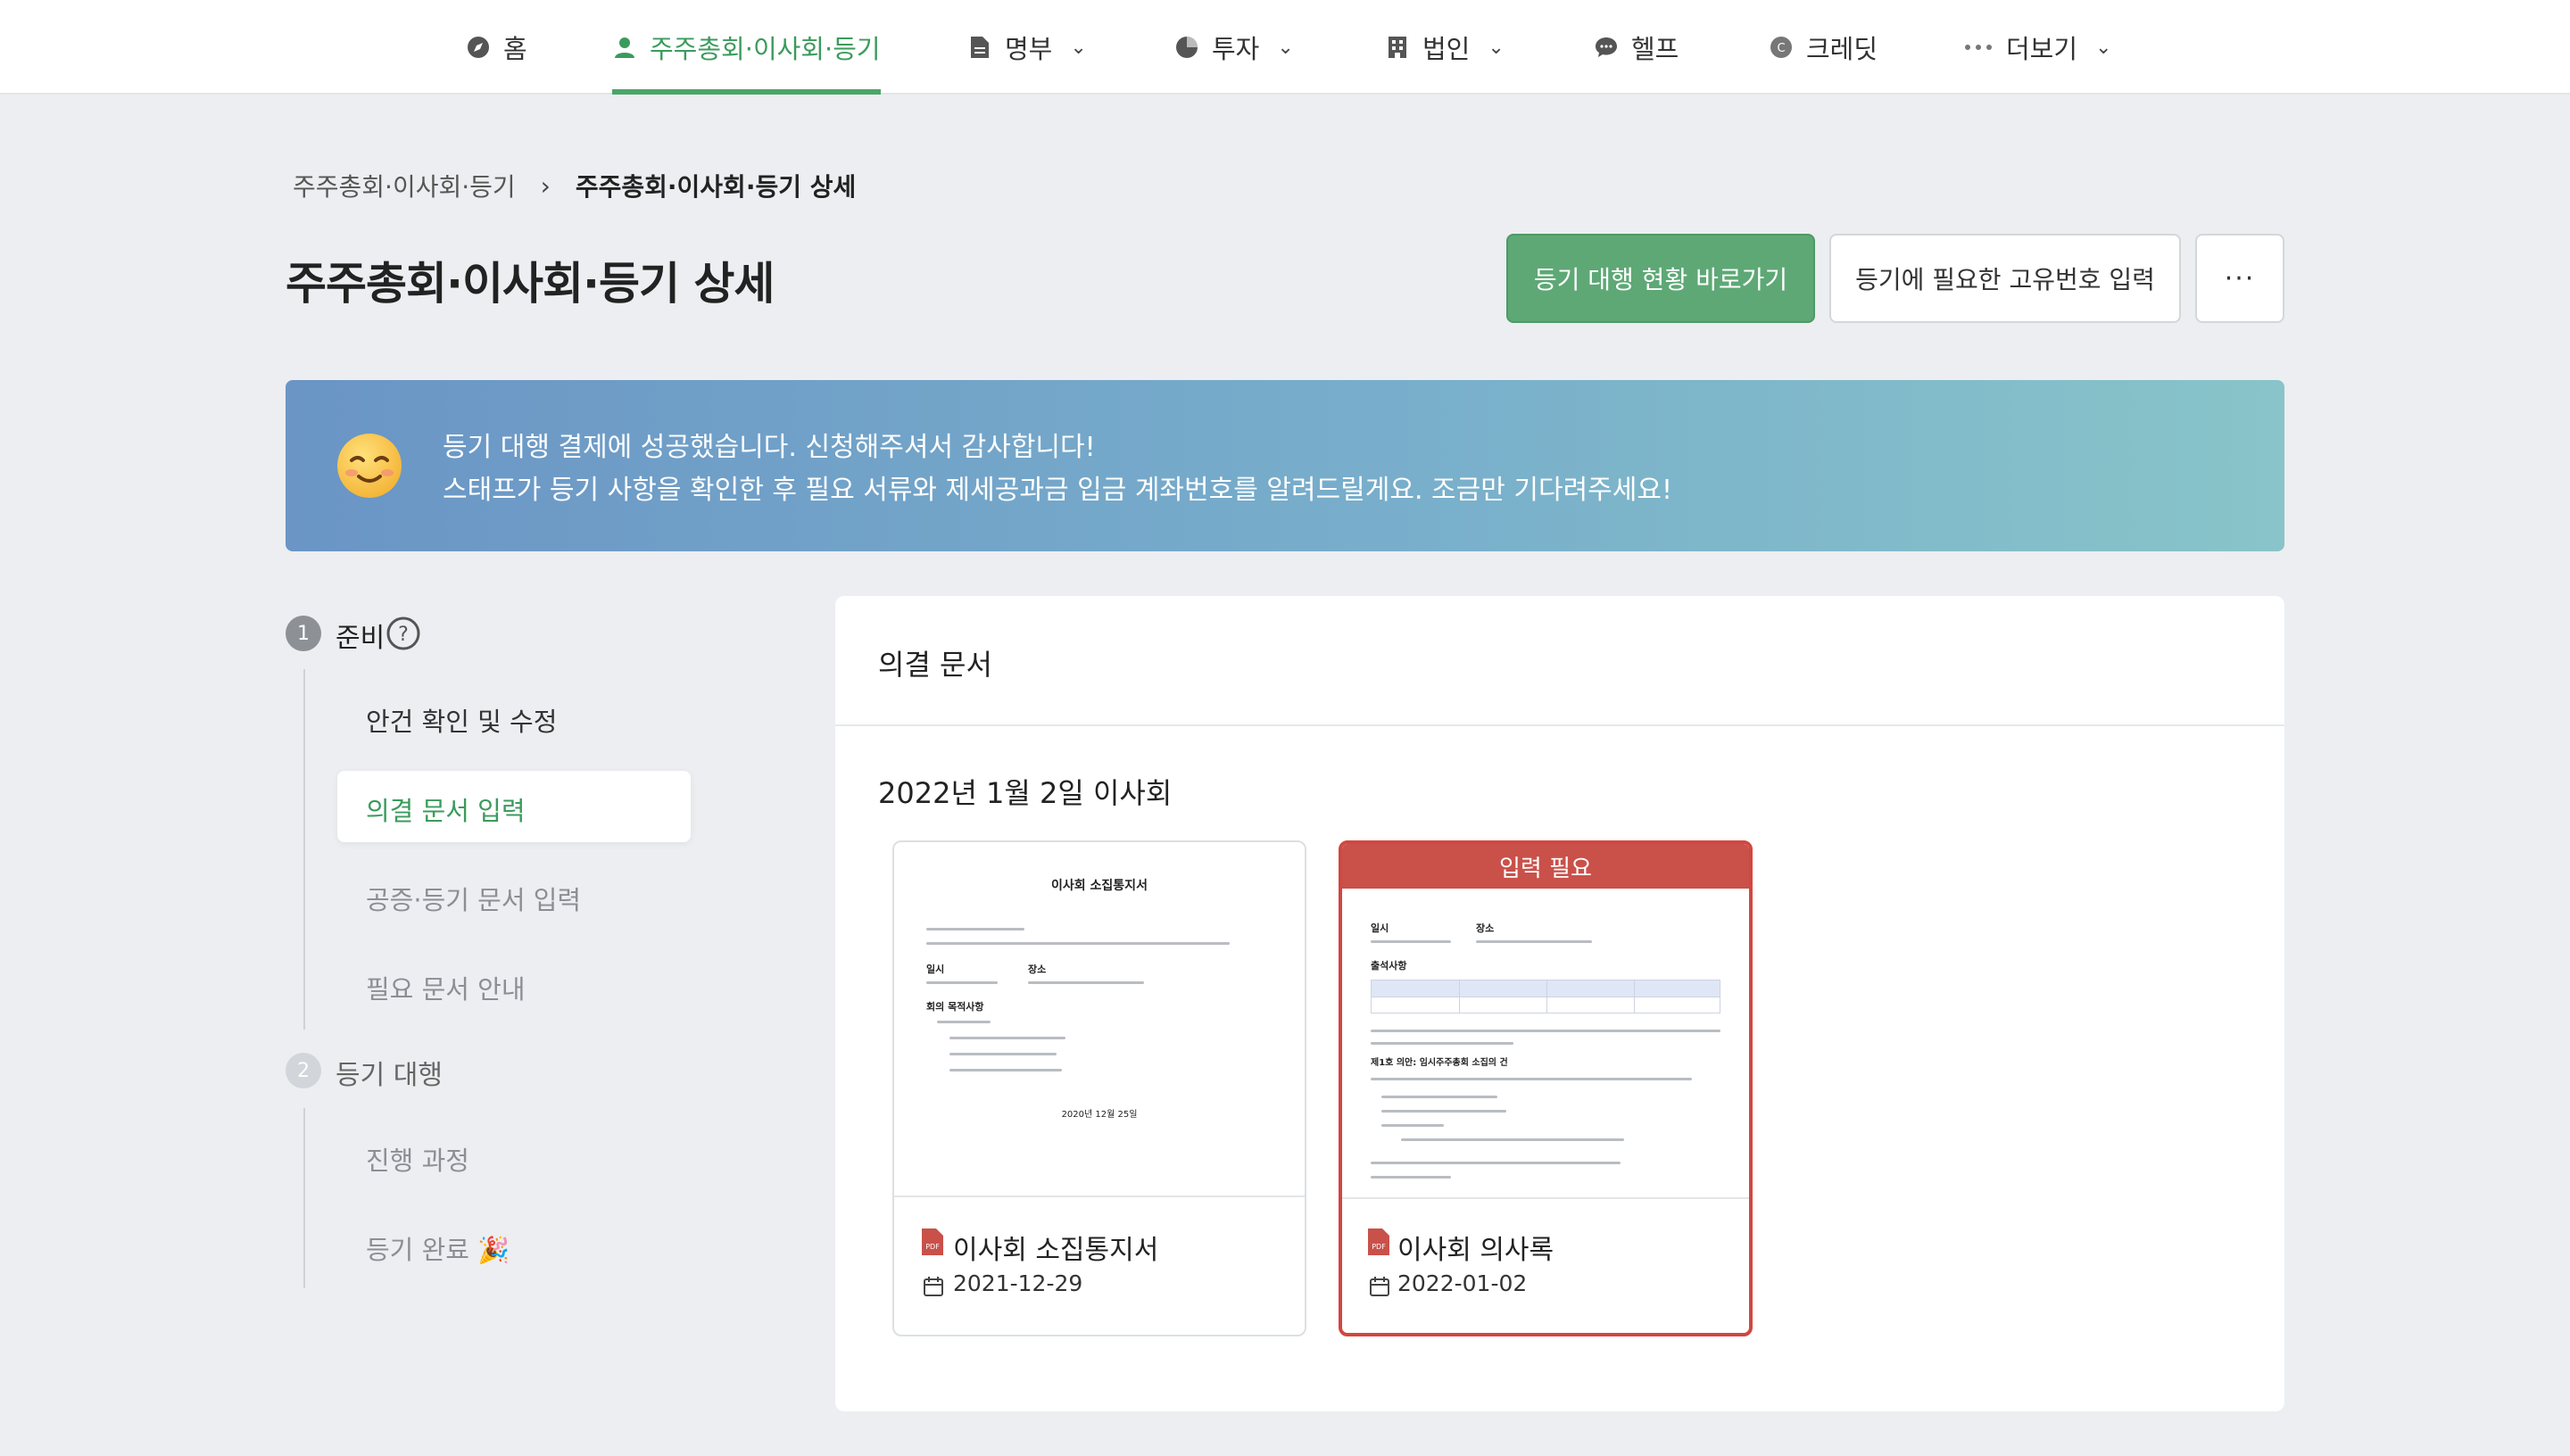 Image resolution: width=2570 pixels, height=1456 pixels. Describe the element at coordinates (1462, 1283) in the screenshot. I see `document-date: 2022-01-02` at that location.